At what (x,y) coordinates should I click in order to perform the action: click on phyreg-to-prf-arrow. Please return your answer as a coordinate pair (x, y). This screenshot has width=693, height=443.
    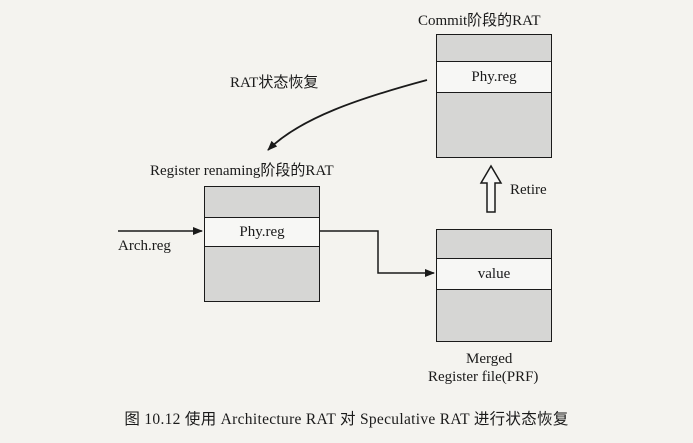
    Looking at the image, I should click on (377, 253).